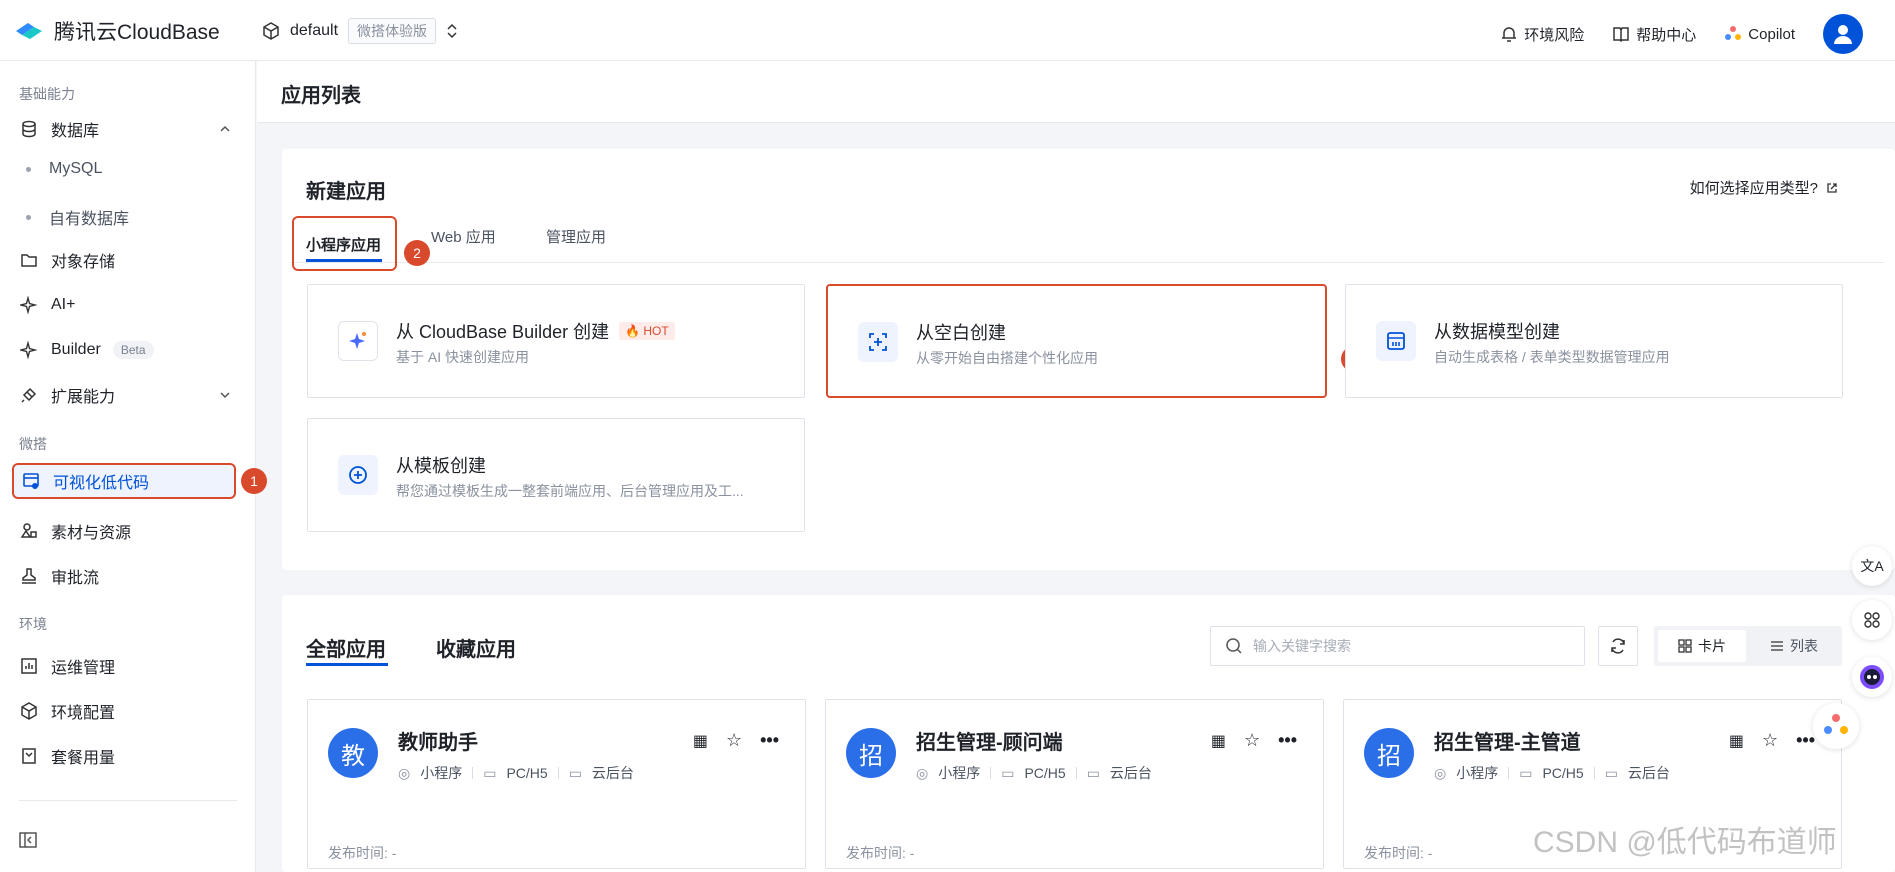 Image resolution: width=1895 pixels, height=872 pixels. I want to click on tab-admin: 管理应用, so click(576, 236).